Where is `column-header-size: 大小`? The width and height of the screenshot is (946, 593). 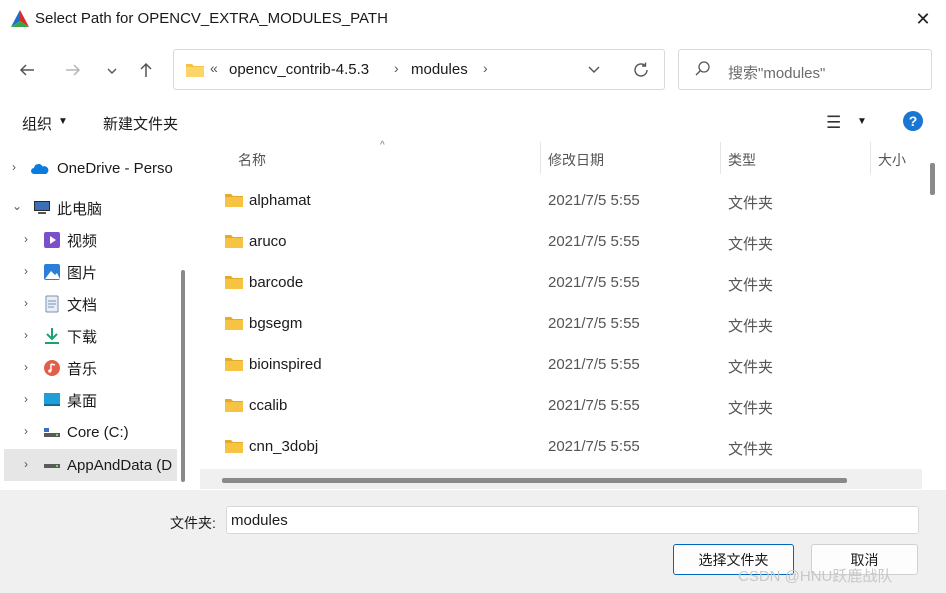
column-header-size: 大小 is located at coordinates (892, 160).